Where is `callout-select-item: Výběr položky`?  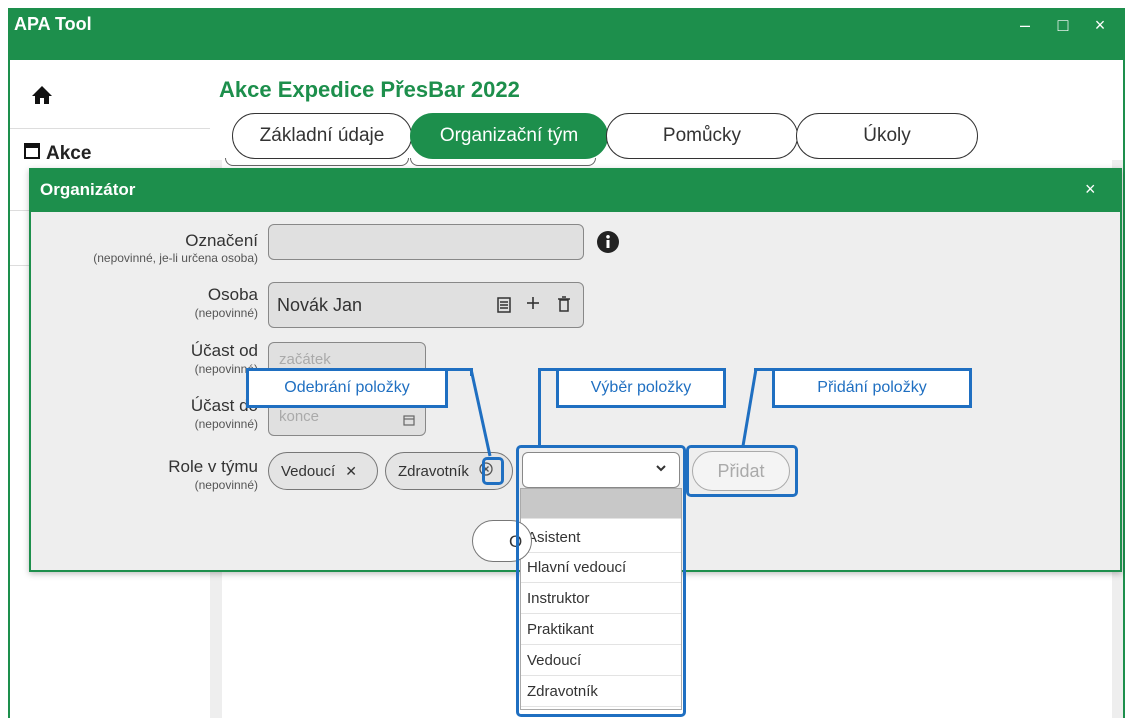
callout-select-item: Výběr položky is located at coordinates (641, 388).